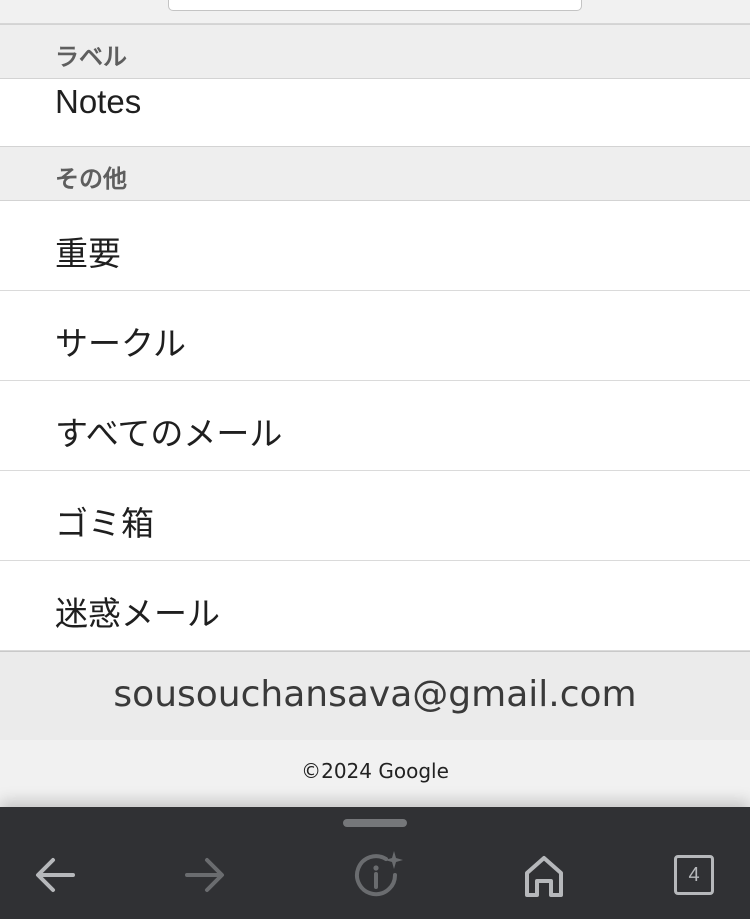 The width and height of the screenshot is (750, 919). What do you see at coordinates (375, 5) in the screenshot?
I see `search-input` at bounding box center [375, 5].